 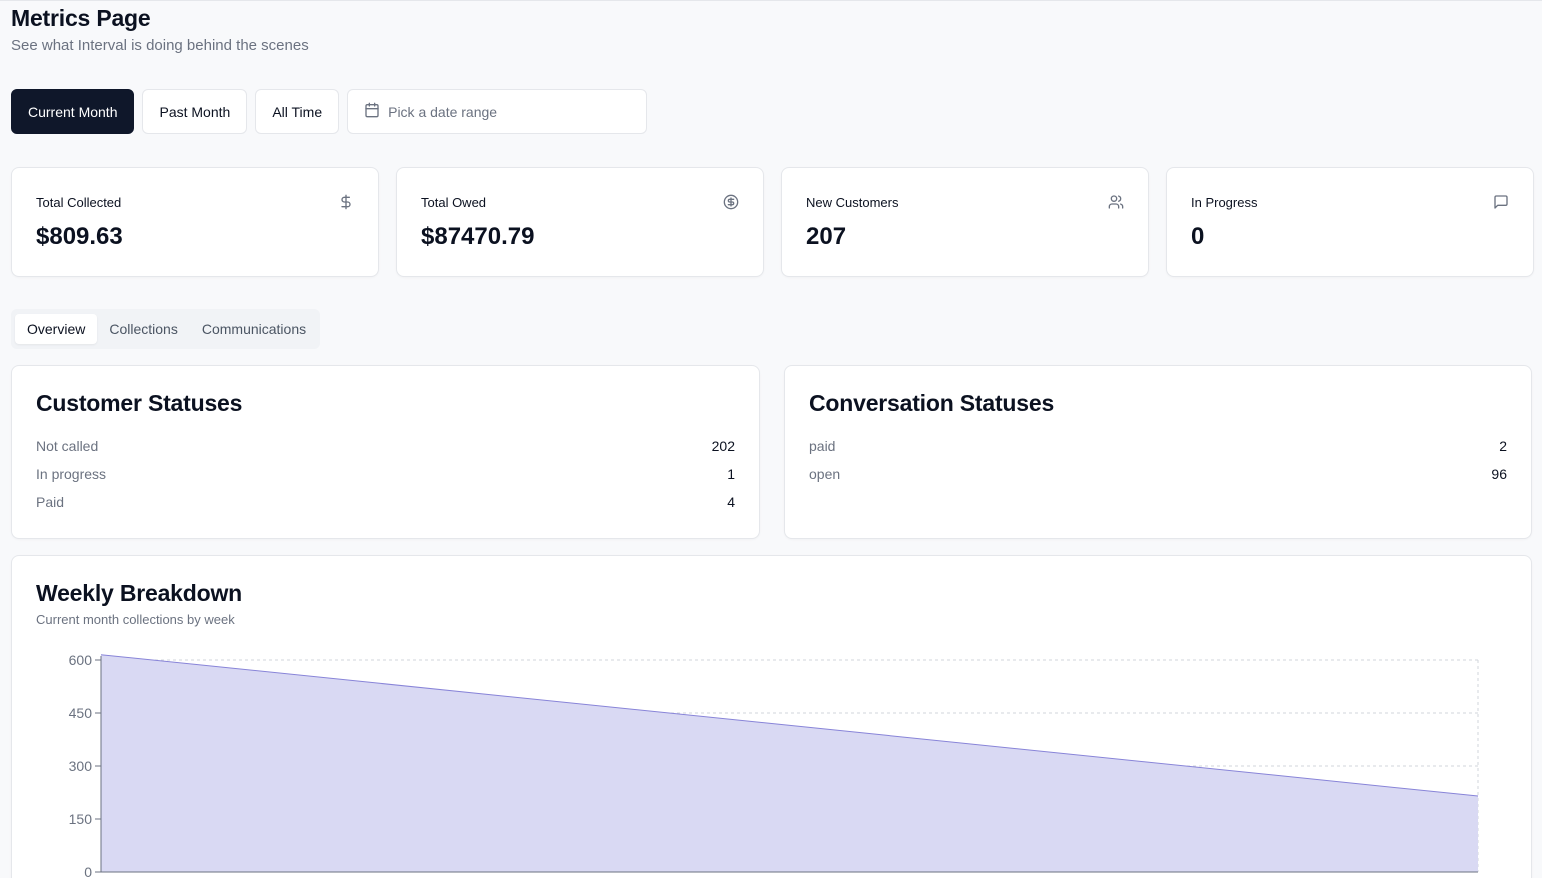 I want to click on list-item: In progress 1, so click(x=385, y=480).